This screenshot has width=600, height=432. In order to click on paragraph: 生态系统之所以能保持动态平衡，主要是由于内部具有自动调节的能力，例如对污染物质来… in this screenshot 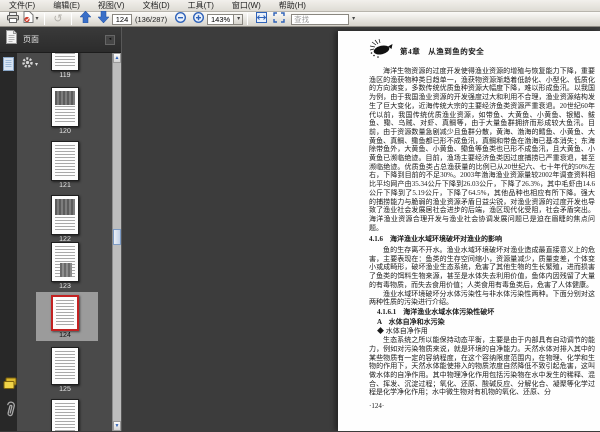, I will do `click(482, 366)`.